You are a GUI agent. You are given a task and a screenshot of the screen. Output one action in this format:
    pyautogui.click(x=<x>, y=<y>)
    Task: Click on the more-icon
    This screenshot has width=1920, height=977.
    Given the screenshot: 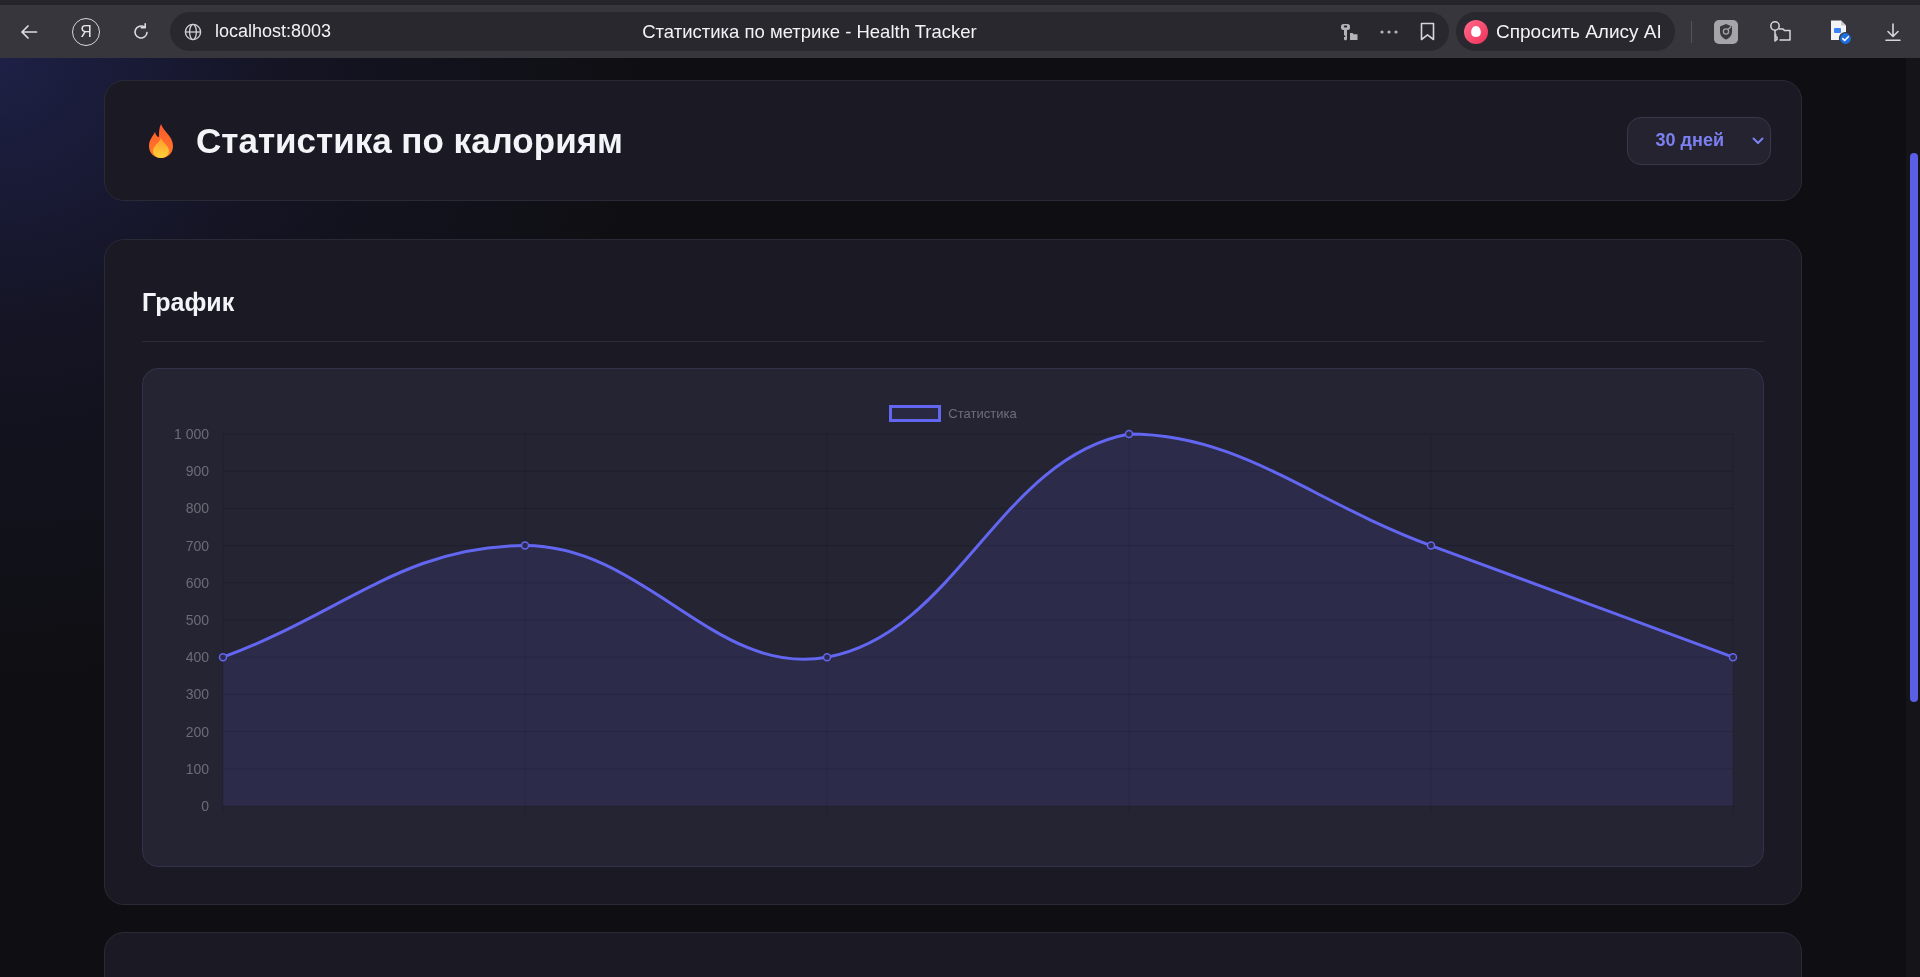 What is the action you would take?
    pyautogui.click(x=1389, y=31)
    